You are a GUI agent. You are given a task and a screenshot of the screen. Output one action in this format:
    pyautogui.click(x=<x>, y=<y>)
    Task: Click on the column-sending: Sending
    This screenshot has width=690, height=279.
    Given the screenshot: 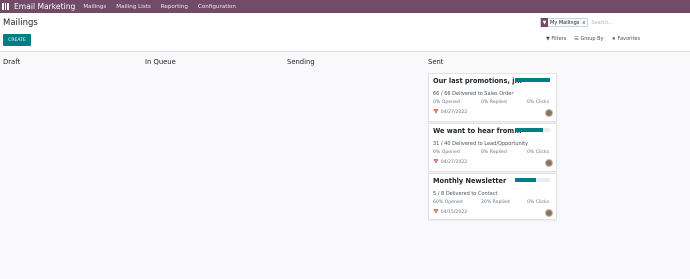 What is the action you would take?
    pyautogui.click(x=301, y=62)
    